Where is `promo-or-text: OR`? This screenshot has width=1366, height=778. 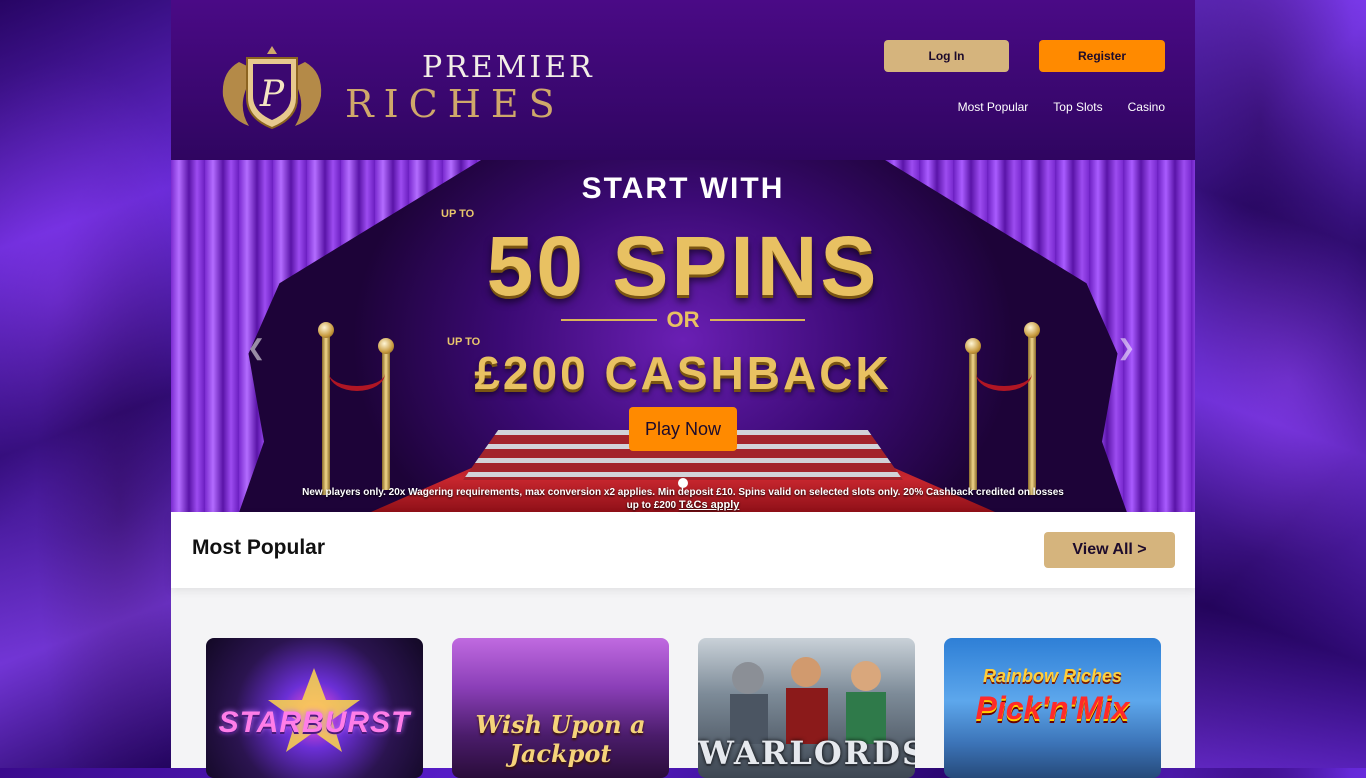 promo-or-text: OR is located at coordinates (683, 319).